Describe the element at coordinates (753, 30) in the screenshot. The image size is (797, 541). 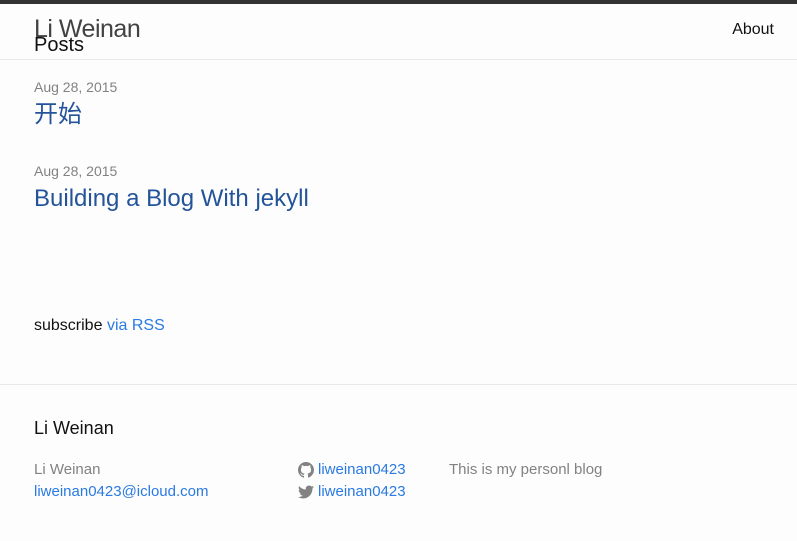
I see `nav-link-about: About` at that location.